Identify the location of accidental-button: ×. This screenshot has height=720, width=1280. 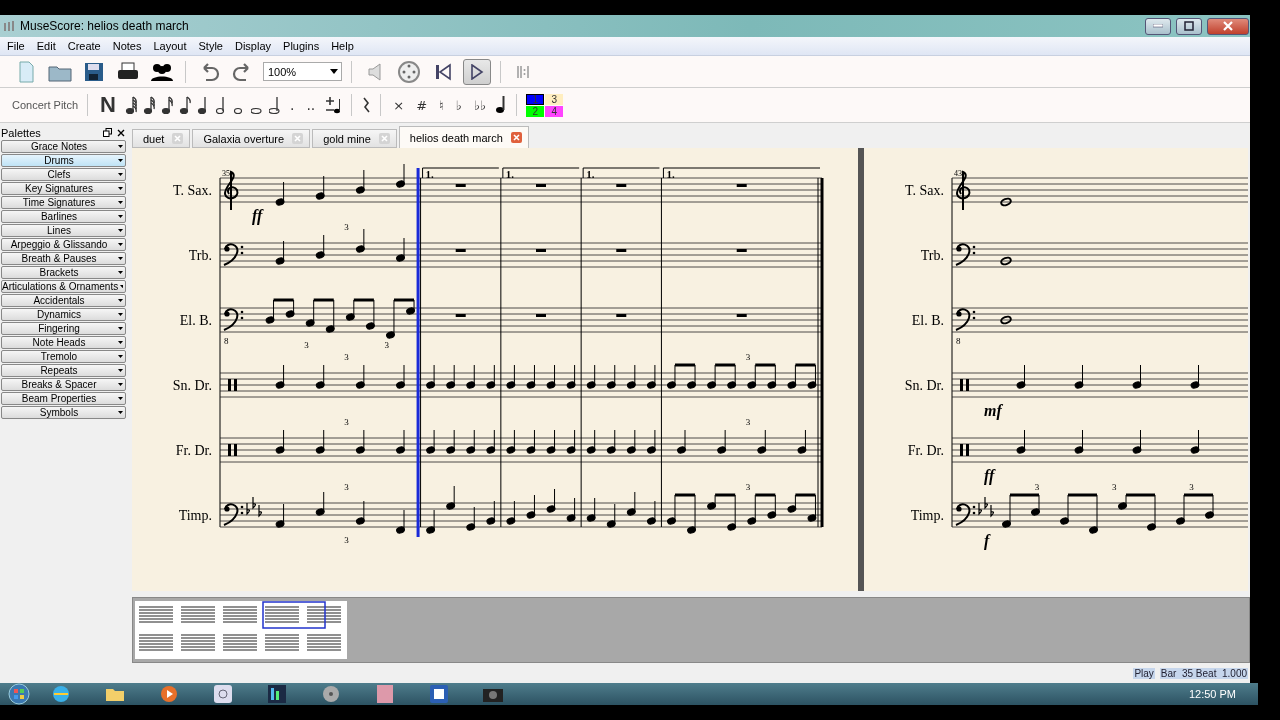
(399, 105).